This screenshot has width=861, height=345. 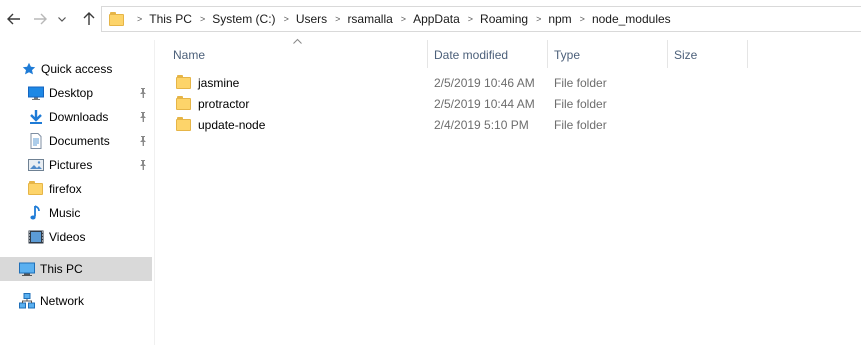 I want to click on forward-arrow-icon, so click(x=40, y=19).